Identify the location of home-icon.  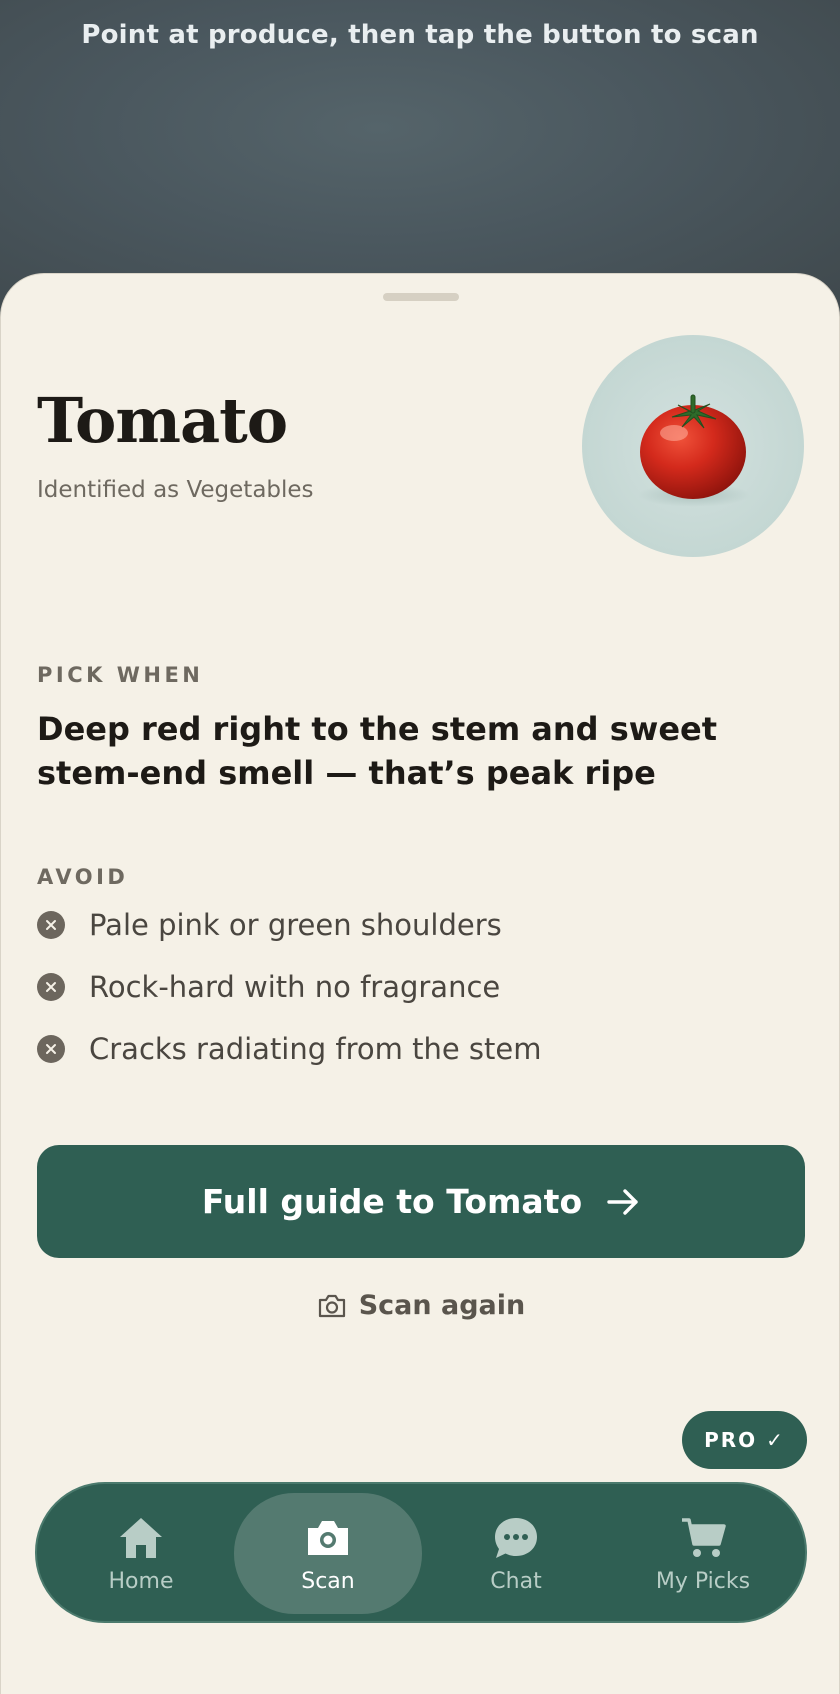
(141, 1538).